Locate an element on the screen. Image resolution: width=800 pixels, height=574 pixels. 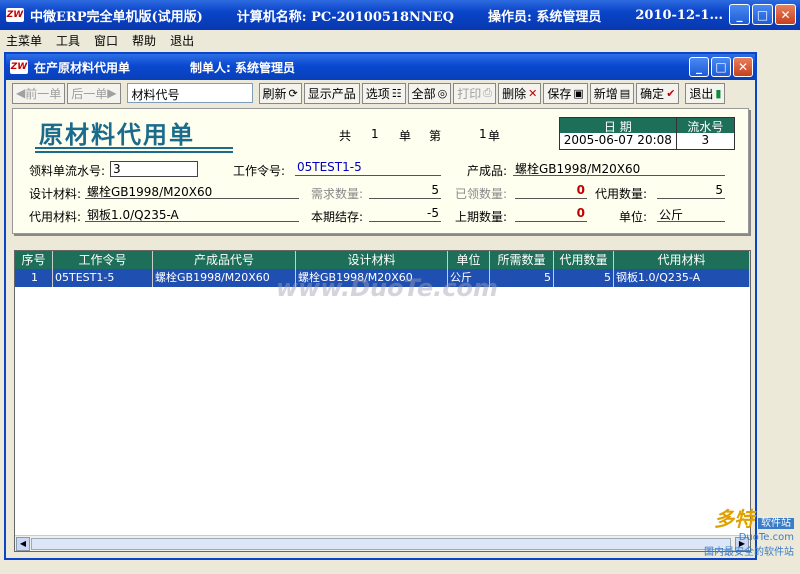
app-logo-icon: ZW is located at coordinates (15, 15).